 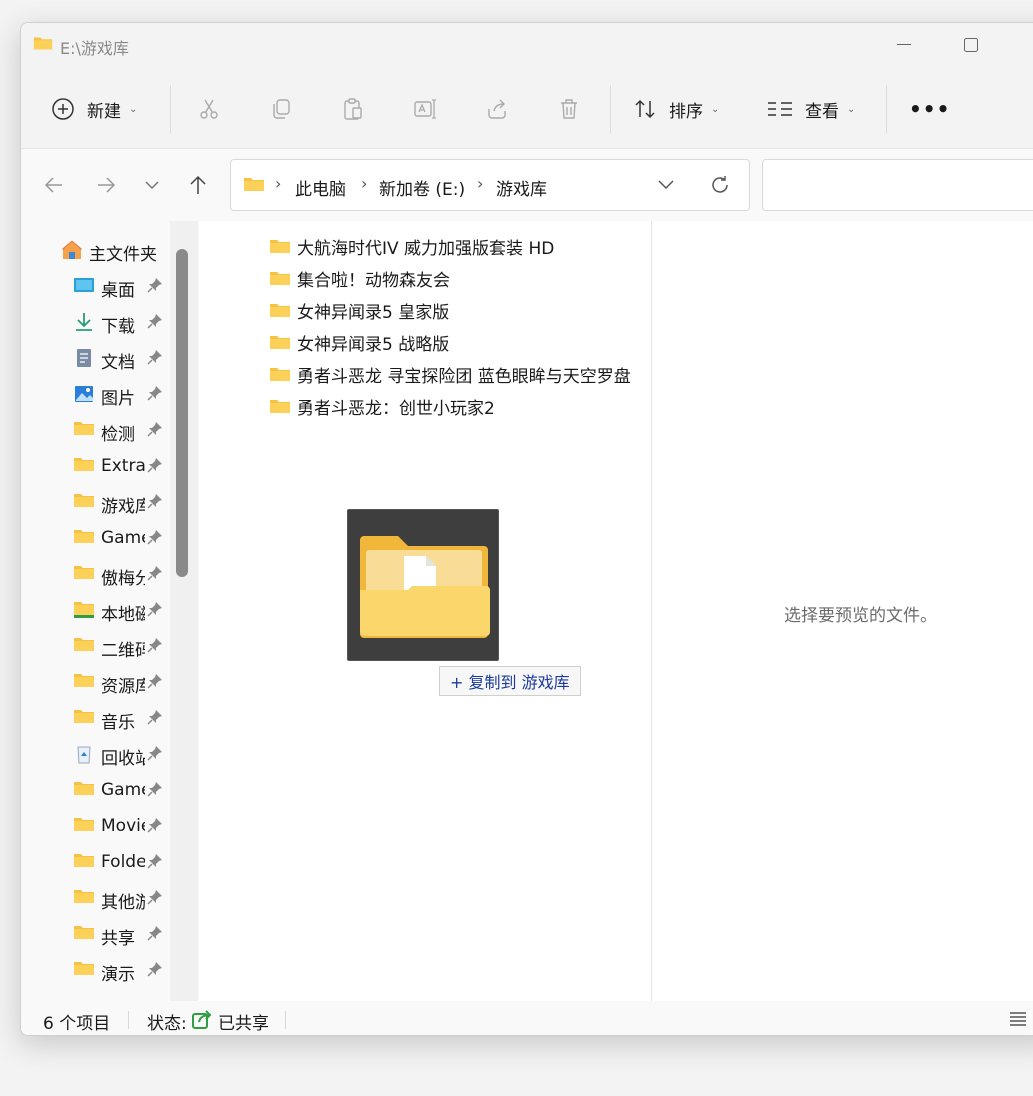 What do you see at coordinates (422, 187) in the screenshot?
I see `breadcrumb-drive: 新加卷 (E:)` at bounding box center [422, 187].